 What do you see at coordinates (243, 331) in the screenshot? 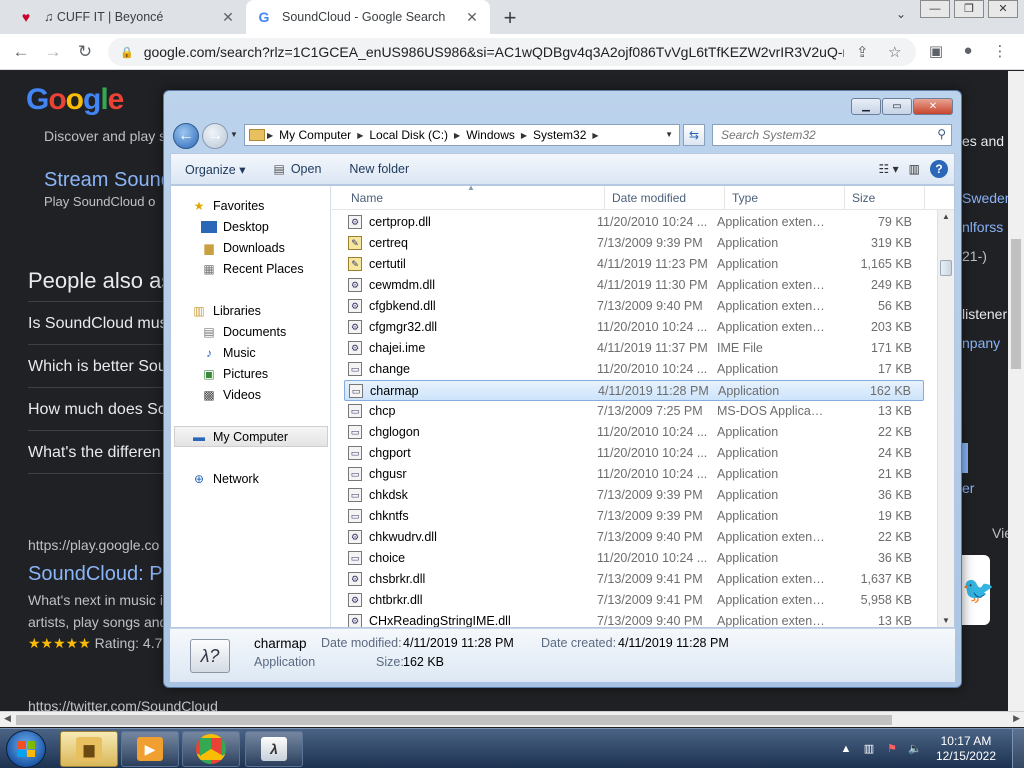
I see `nav-documents: ▤ Documents` at bounding box center [243, 331].